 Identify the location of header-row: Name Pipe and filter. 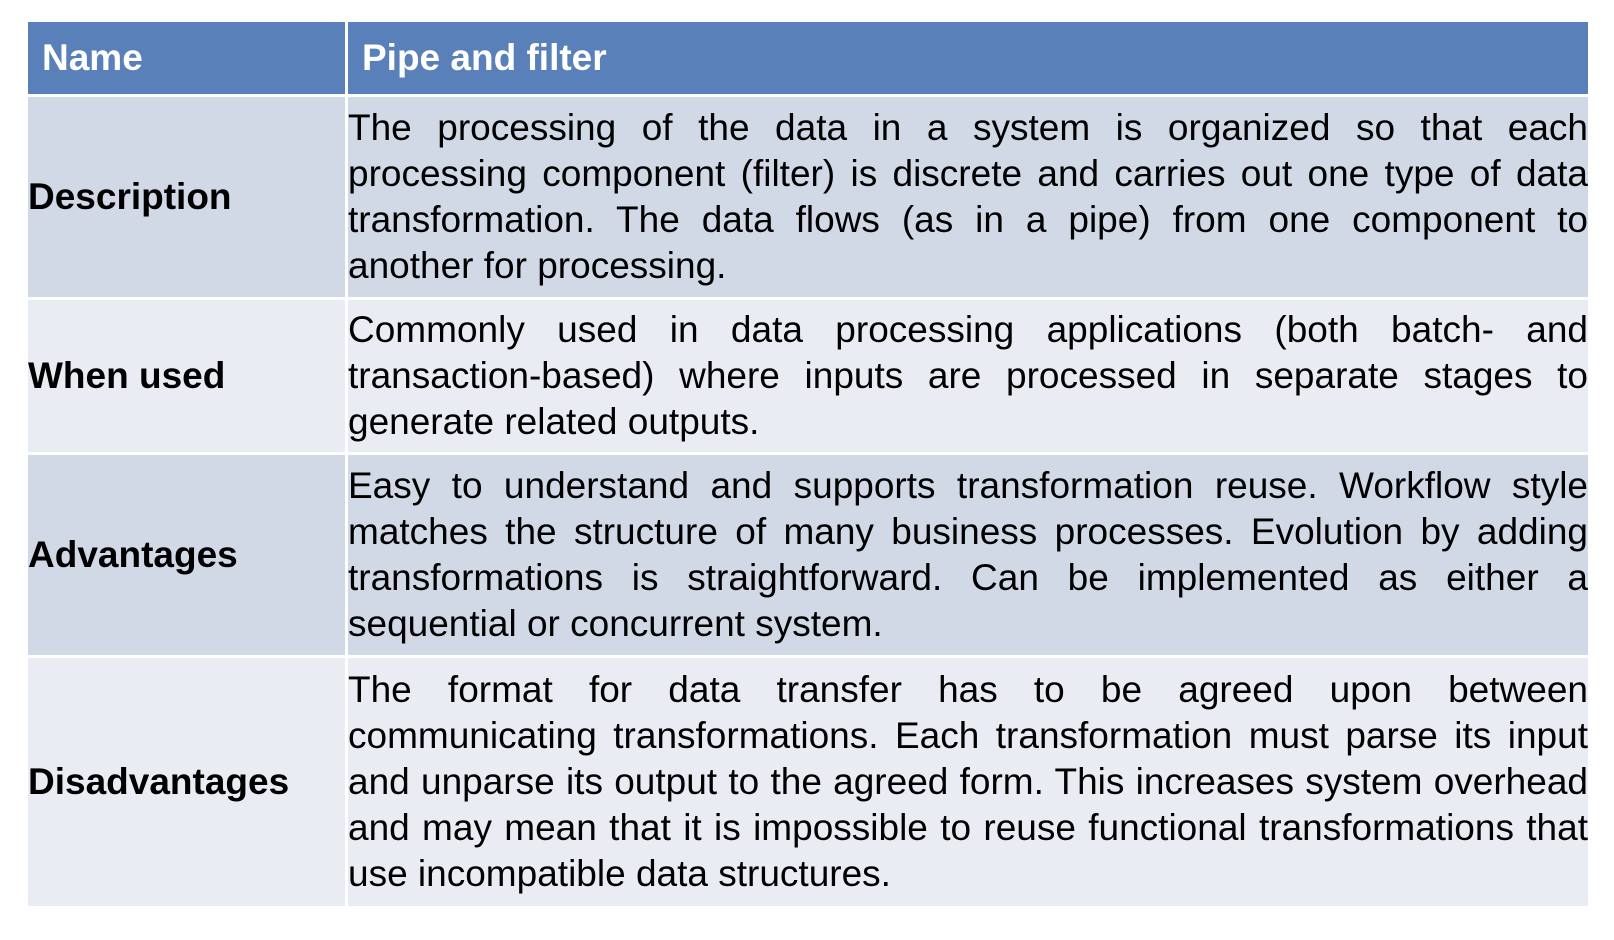
(808, 58).